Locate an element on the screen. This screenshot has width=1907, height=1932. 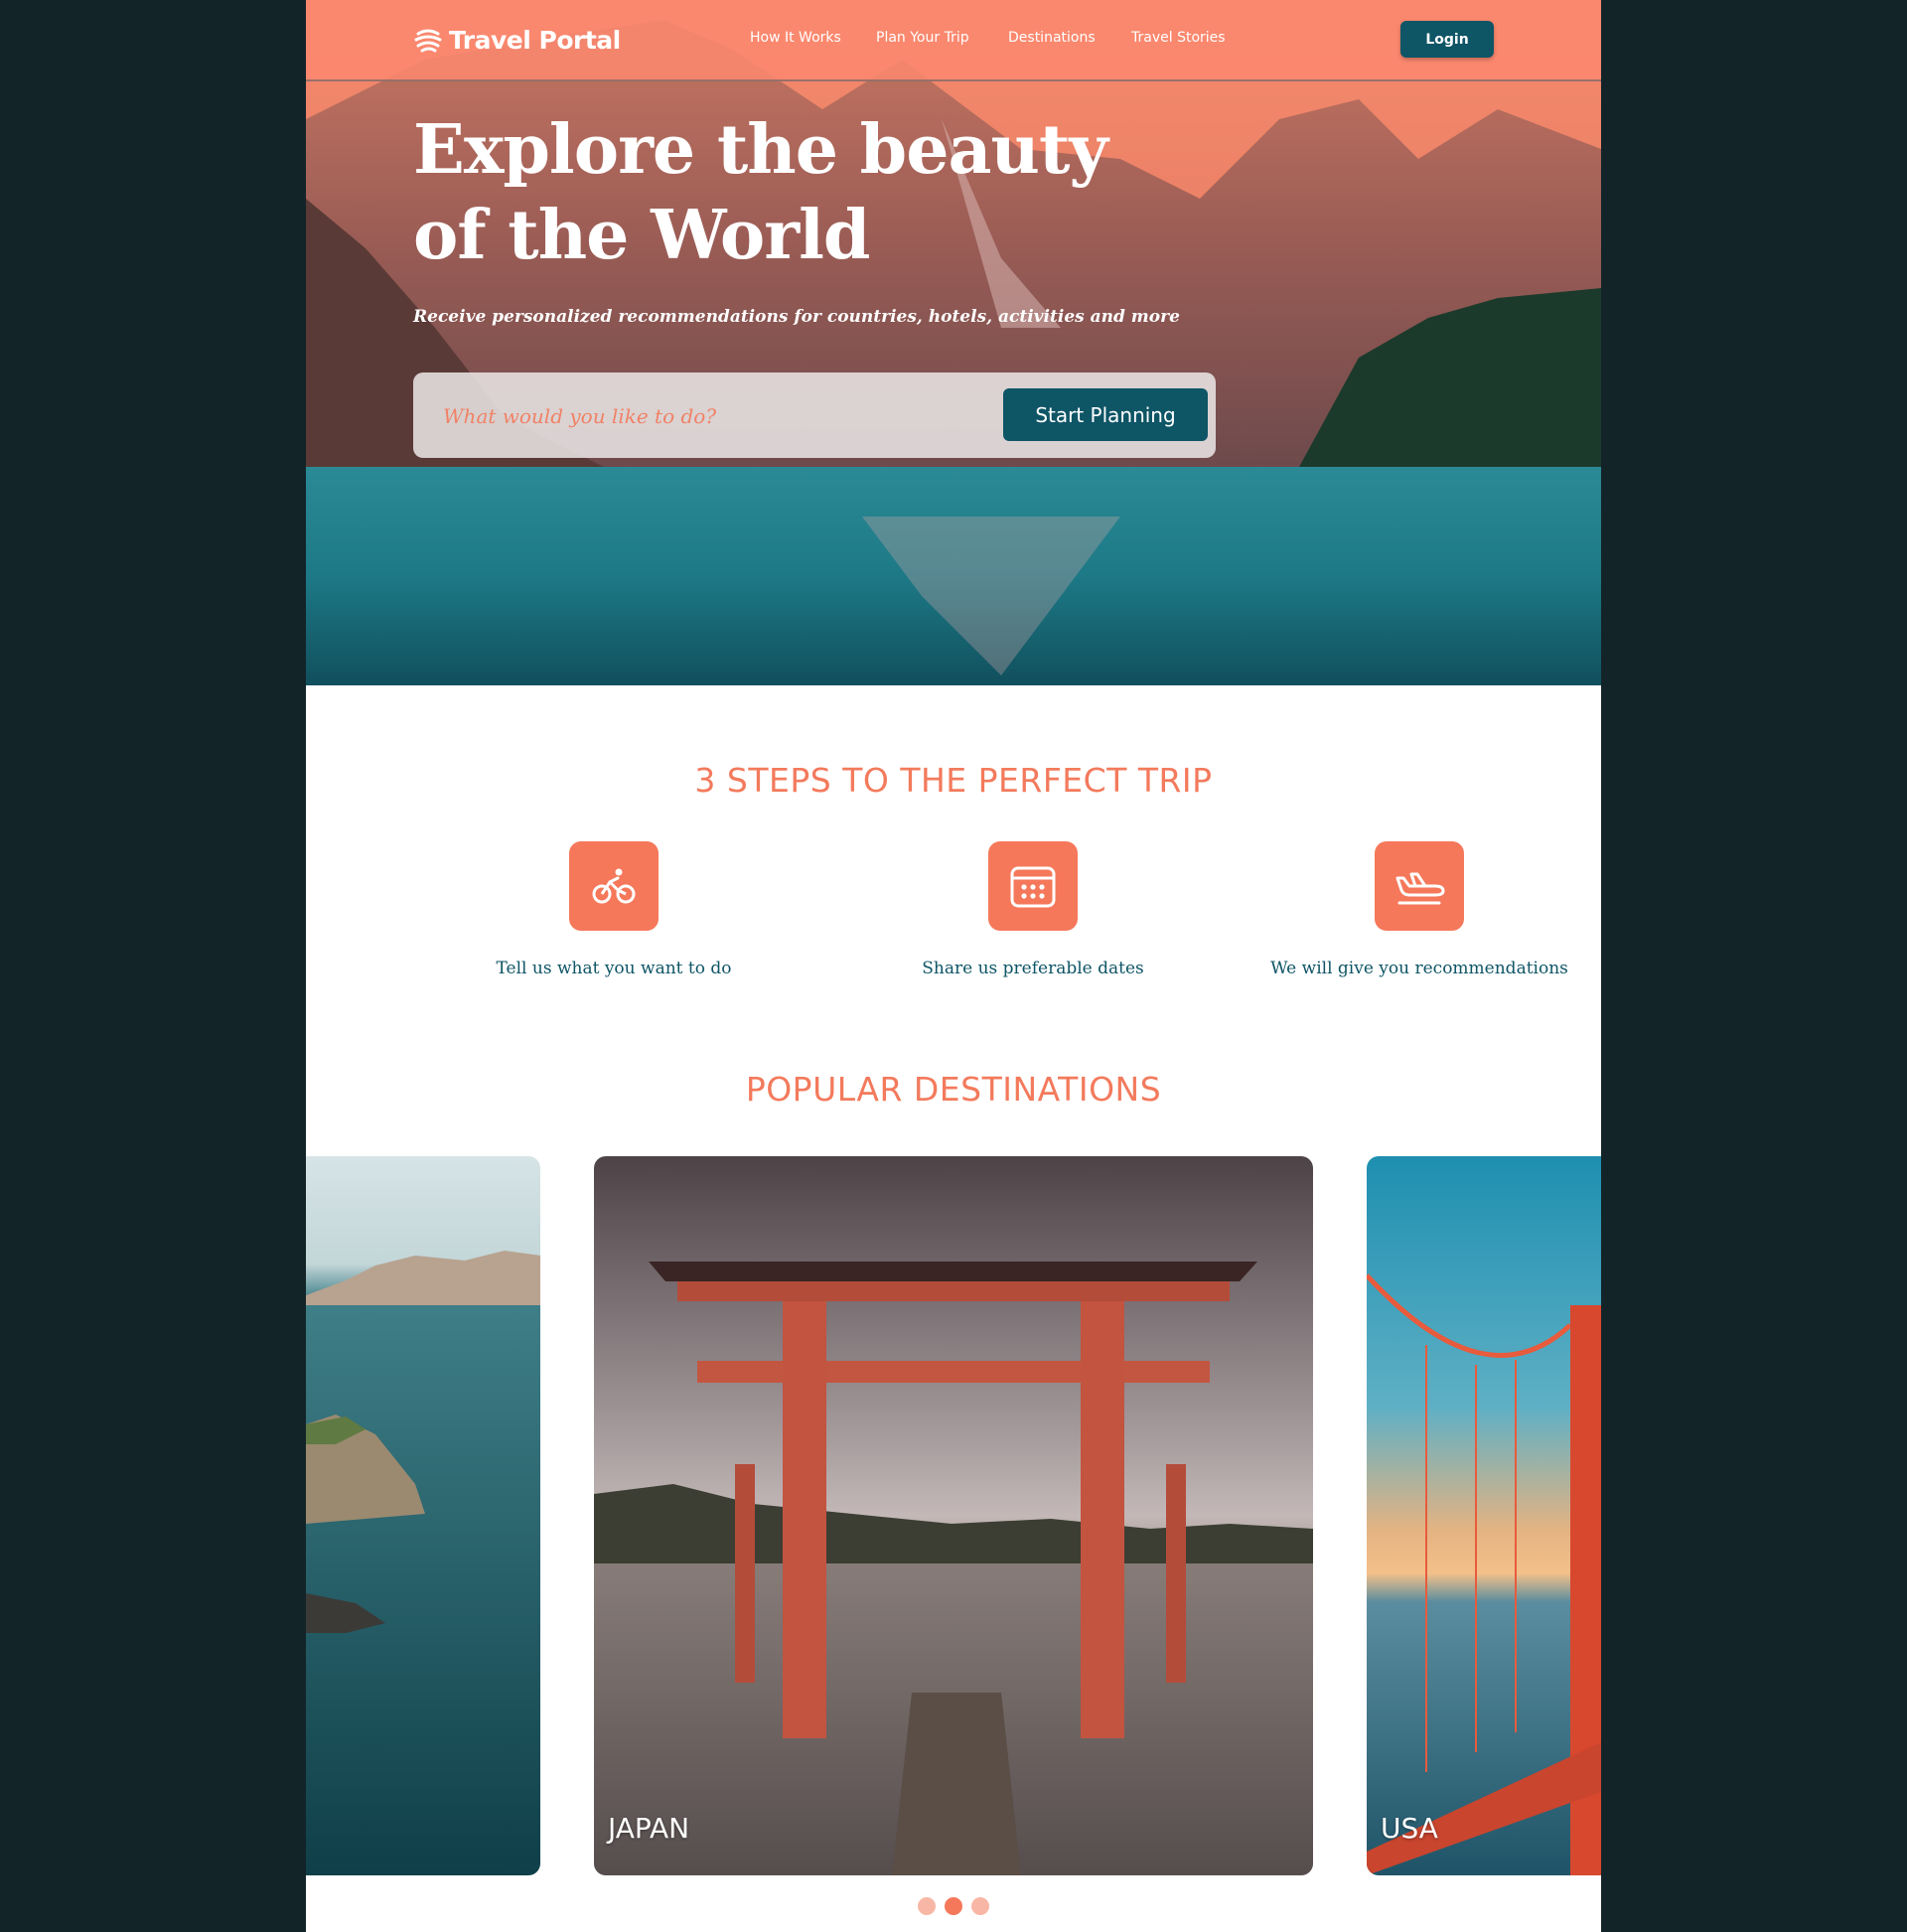
nav-link-plan-your-trip: Plan Your Trip is located at coordinates (922, 38).